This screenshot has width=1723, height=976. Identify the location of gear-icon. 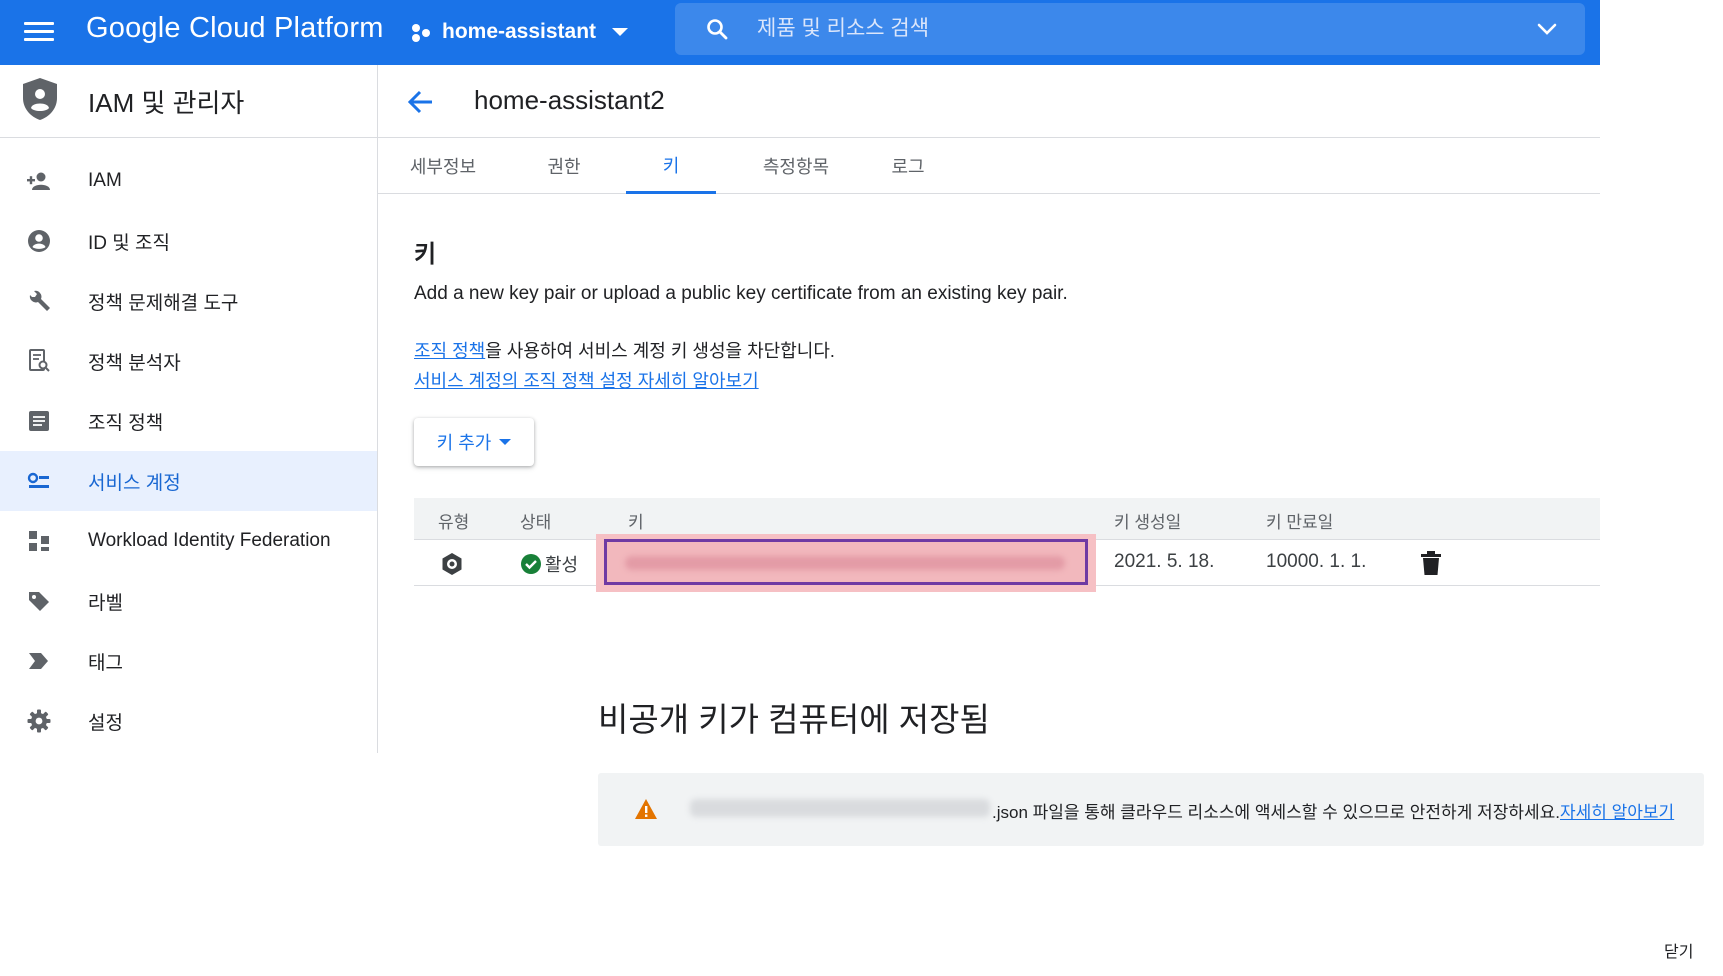
(39, 721).